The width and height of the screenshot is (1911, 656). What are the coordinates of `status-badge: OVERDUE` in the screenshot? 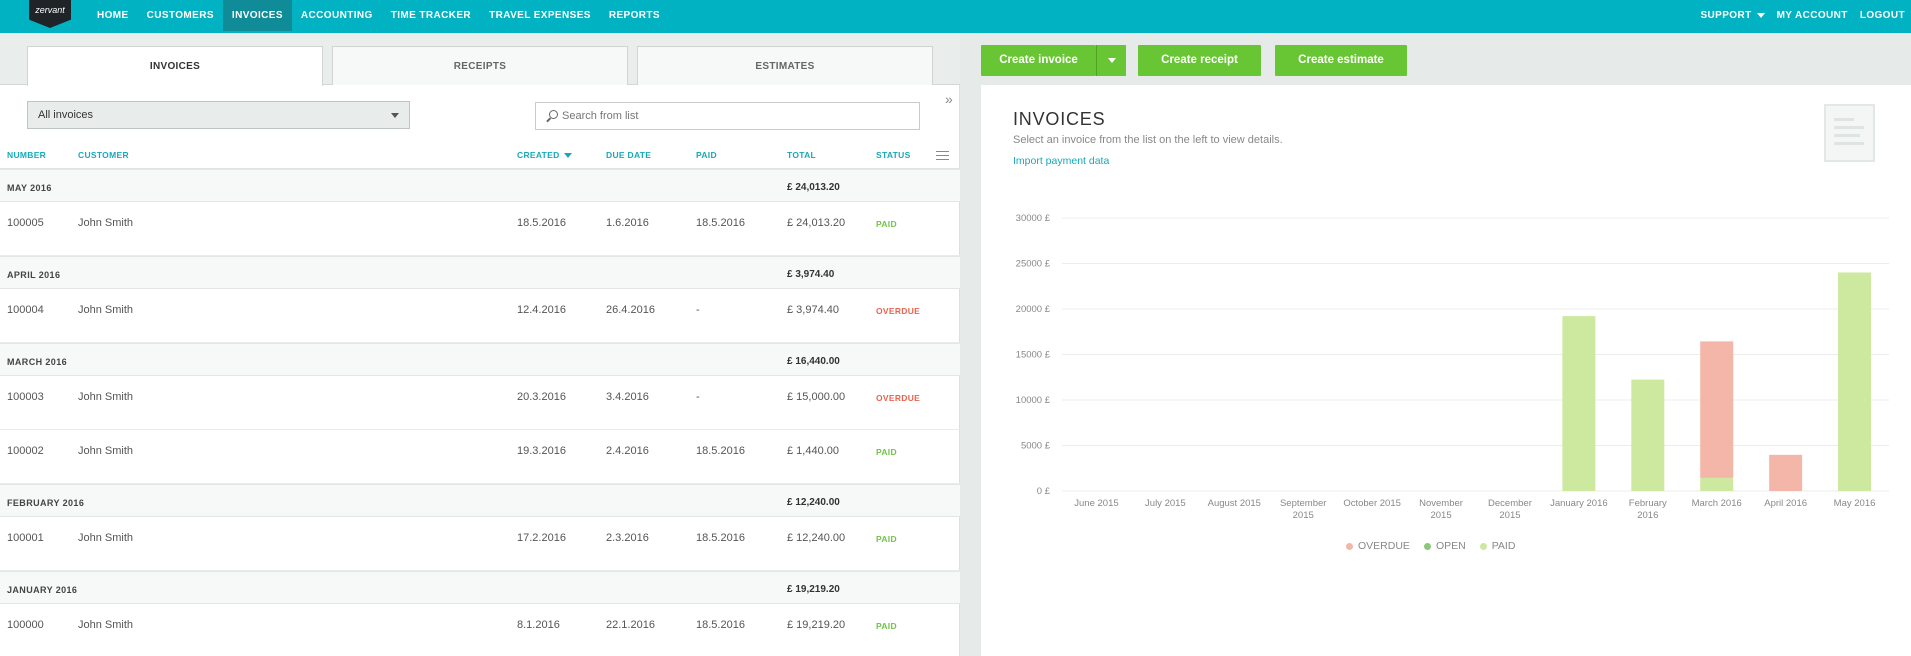 It's located at (898, 398).